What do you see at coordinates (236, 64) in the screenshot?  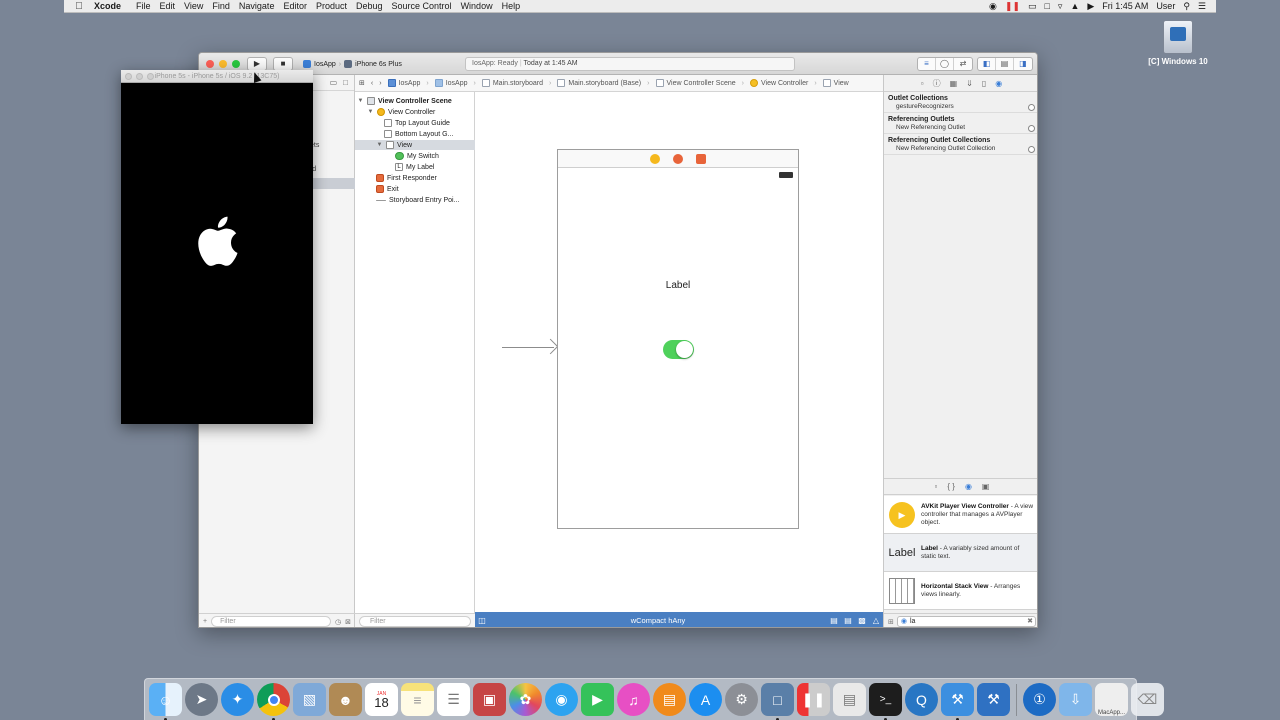 I see `zoom-button` at bounding box center [236, 64].